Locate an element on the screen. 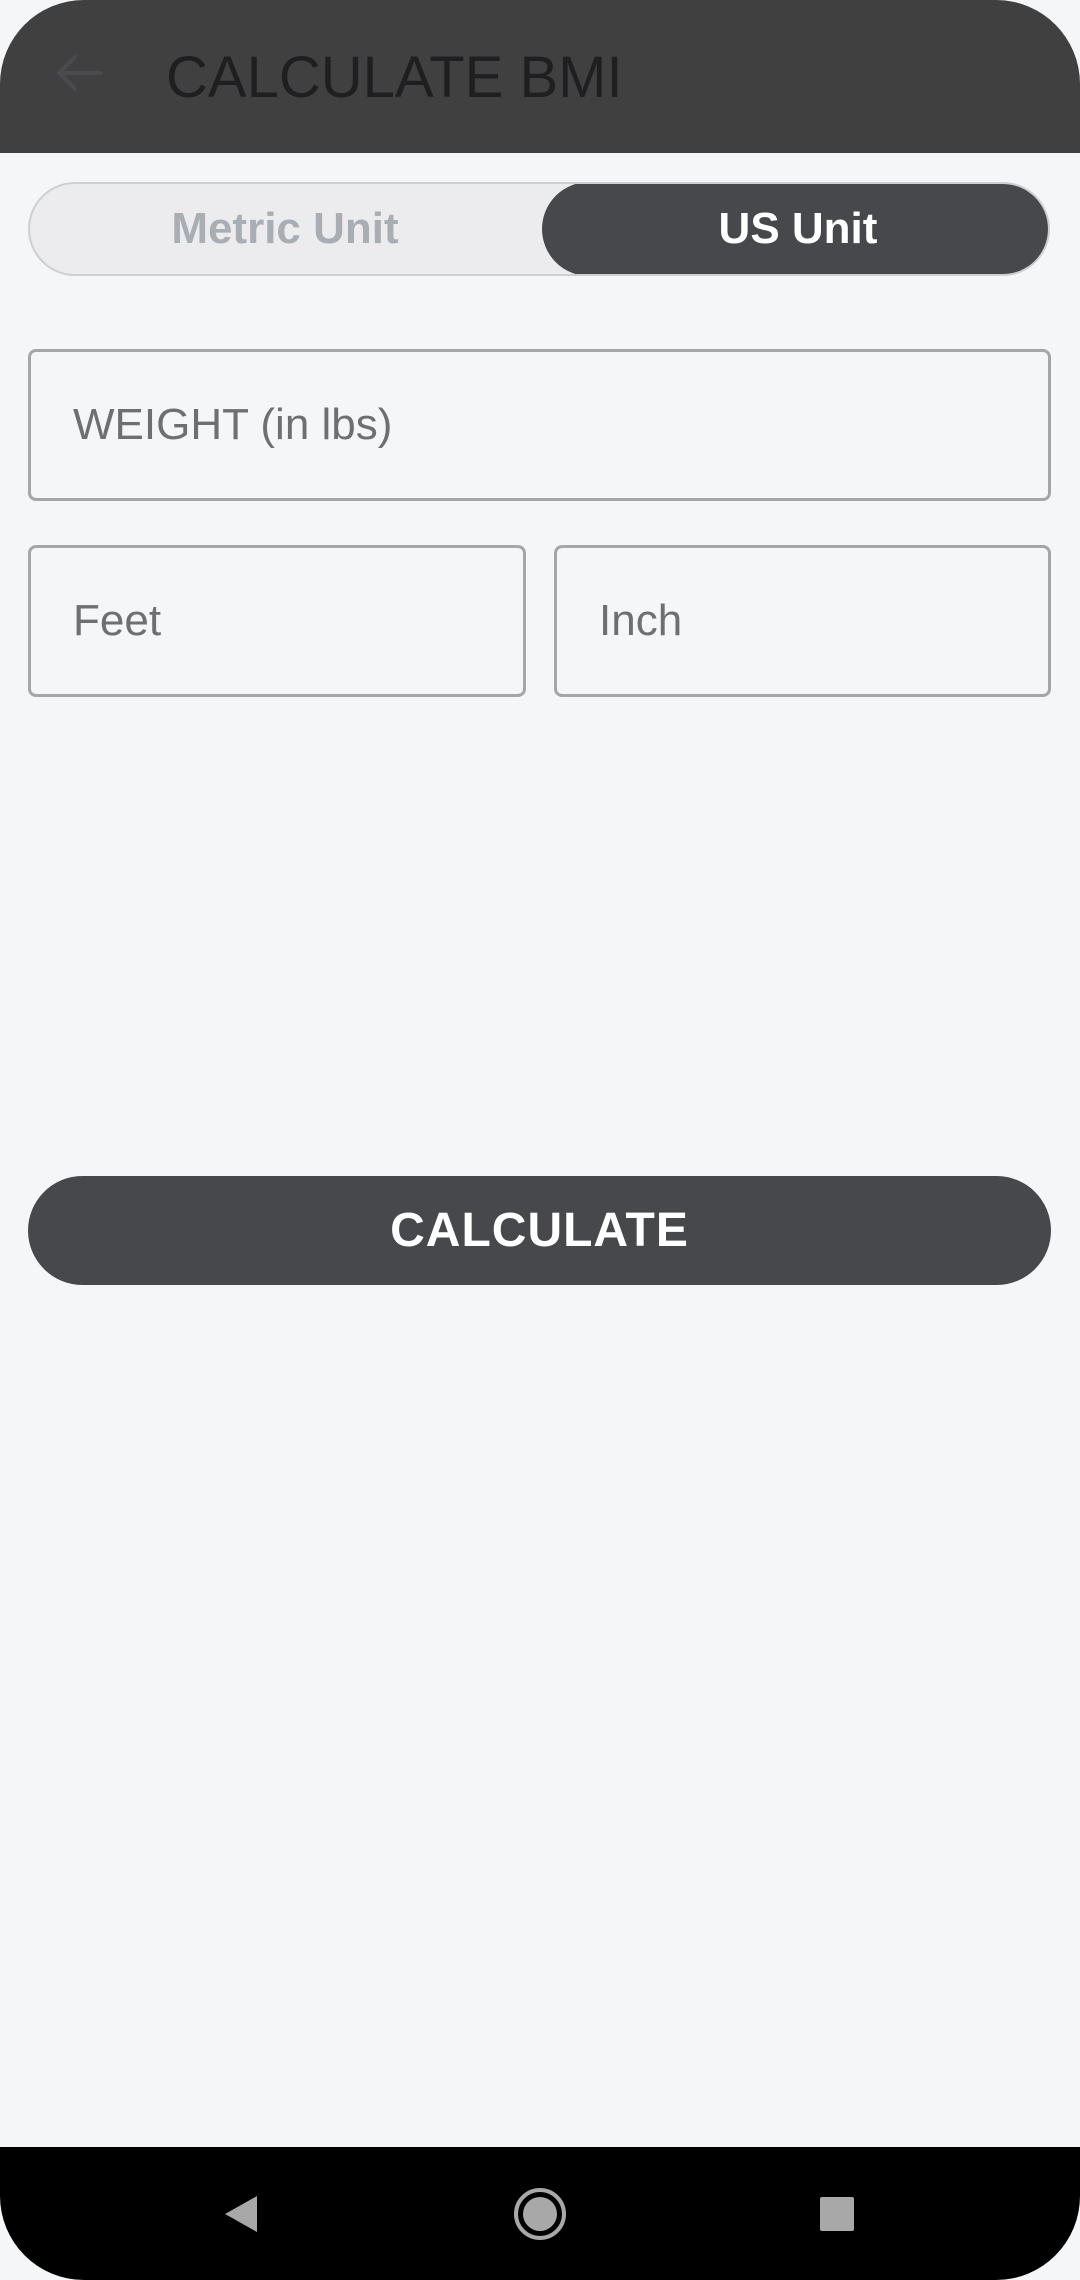 This screenshot has height=2280, width=1080. nav-recents-button is located at coordinates (837, 2214).